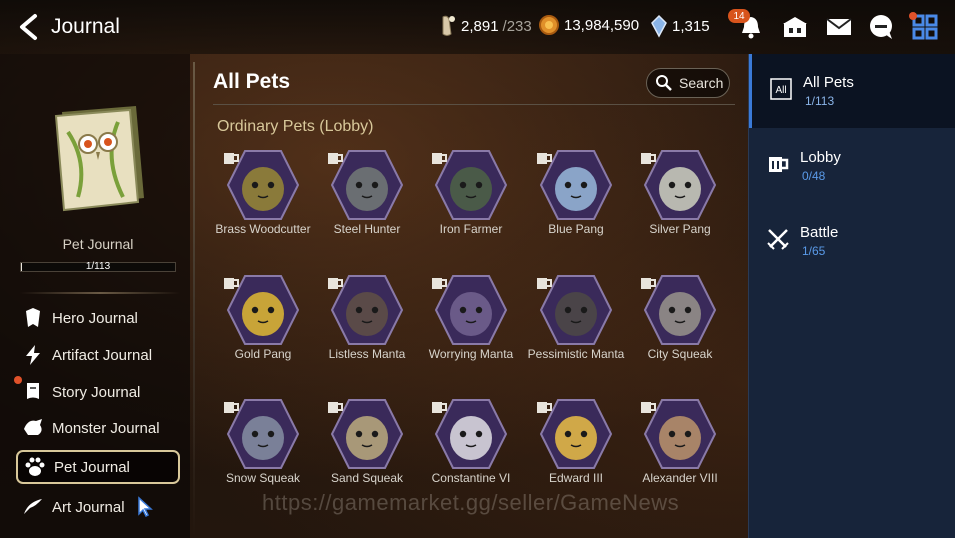 The height and width of the screenshot is (538, 955). Describe the element at coordinates (92, 467) in the screenshot. I see `nav-label: Pet Journal` at that location.